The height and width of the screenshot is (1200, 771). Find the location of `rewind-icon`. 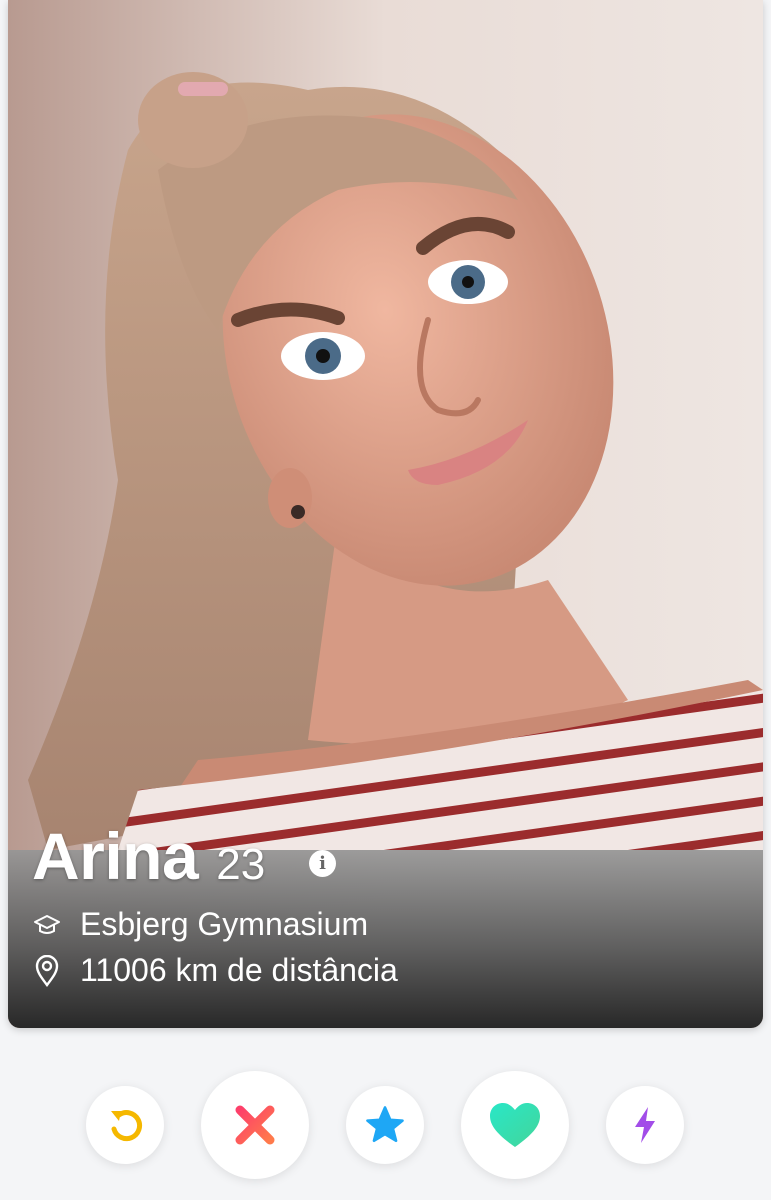

rewind-icon is located at coordinates (126, 1126).